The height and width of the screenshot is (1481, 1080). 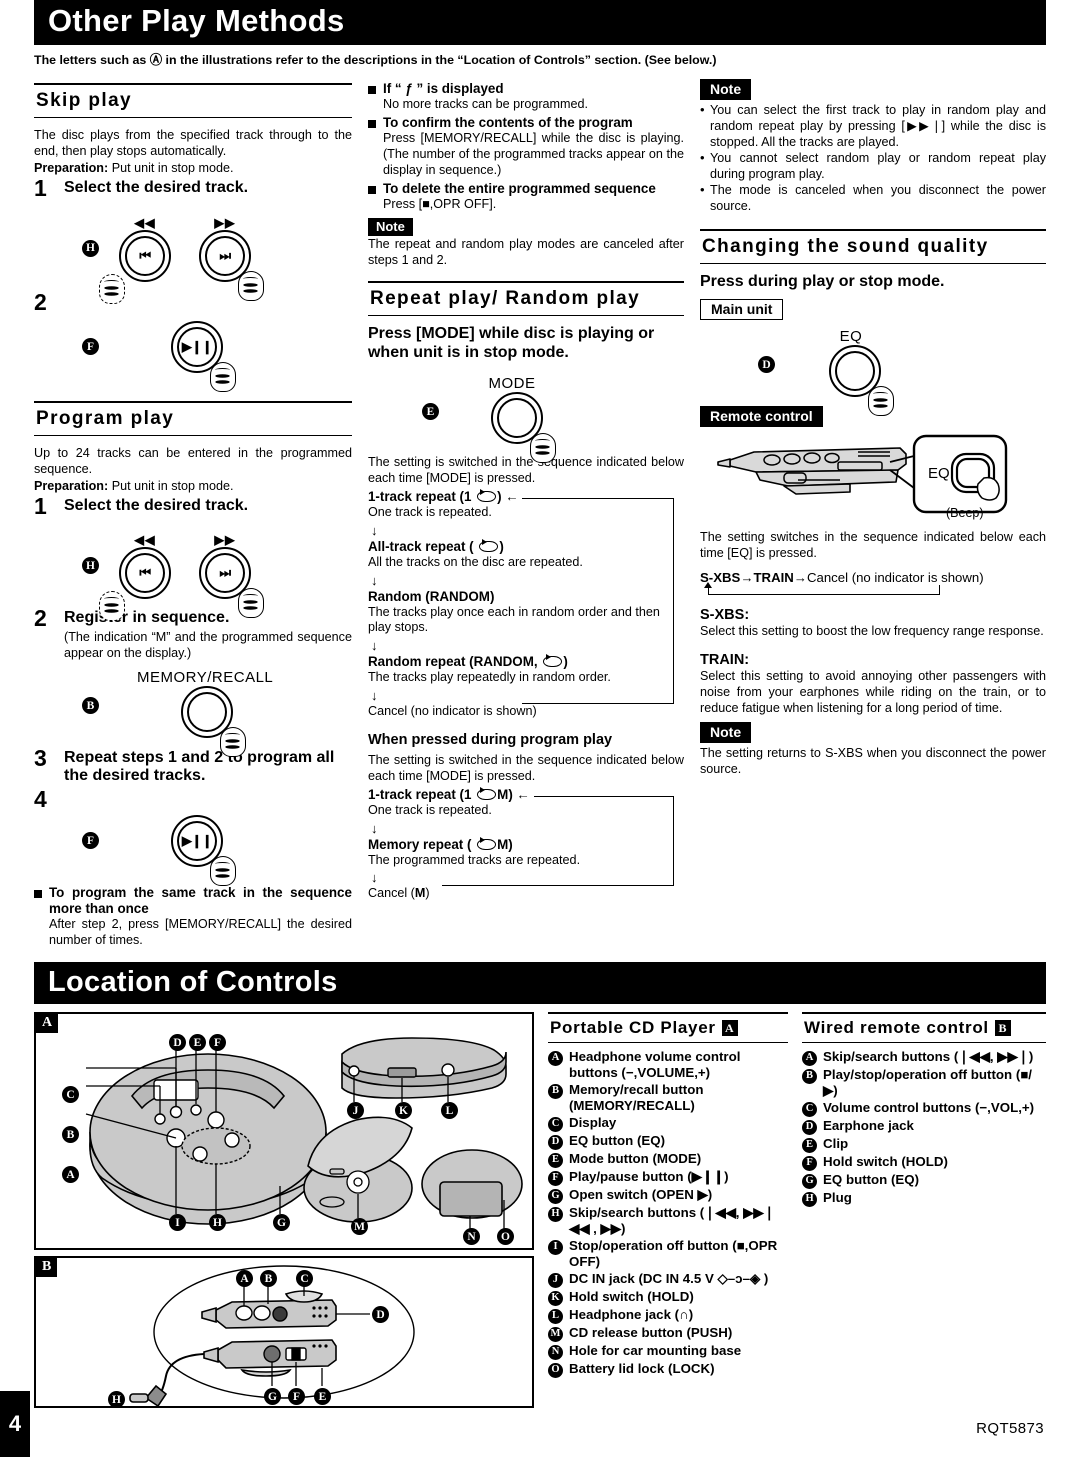 I want to click on flow-item-body: All the tracks on the disc are repeated., so click(x=475, y=561).